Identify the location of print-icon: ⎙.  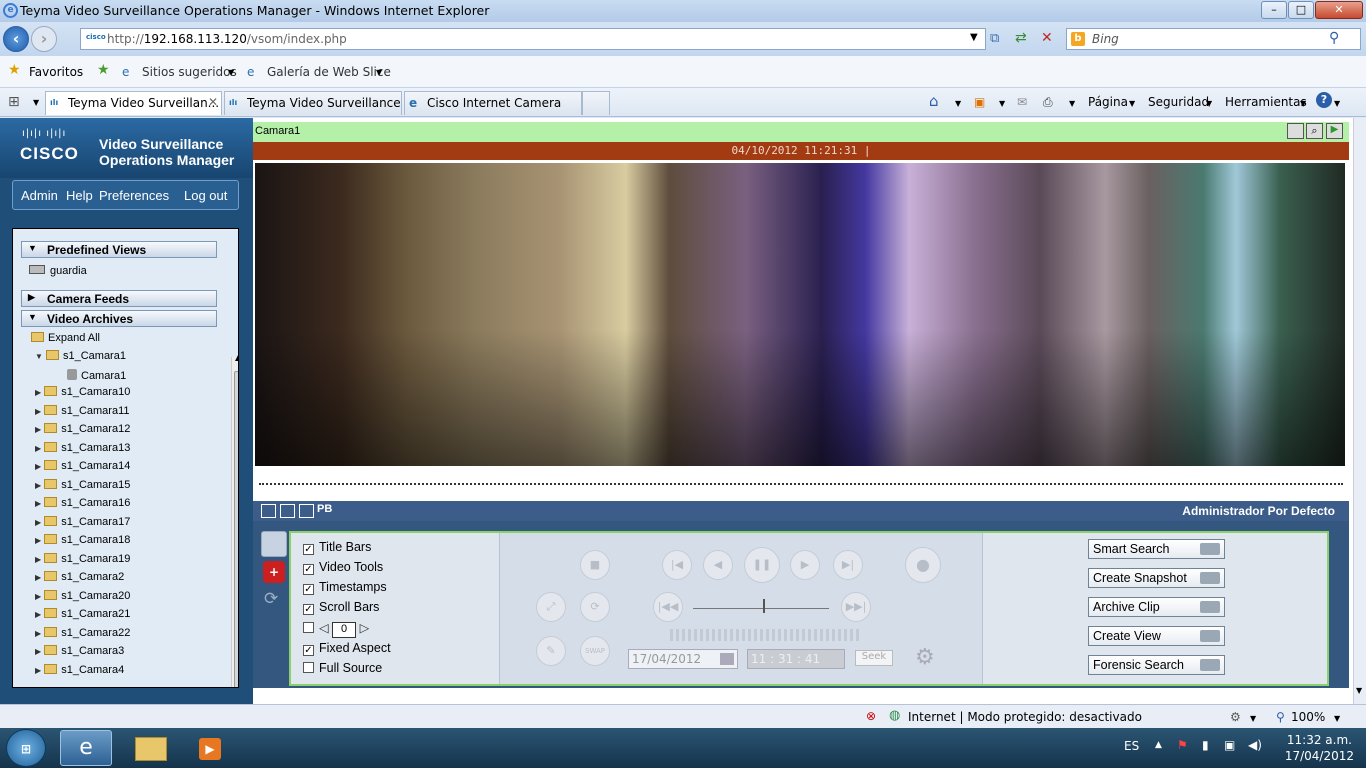
(1048, 102).